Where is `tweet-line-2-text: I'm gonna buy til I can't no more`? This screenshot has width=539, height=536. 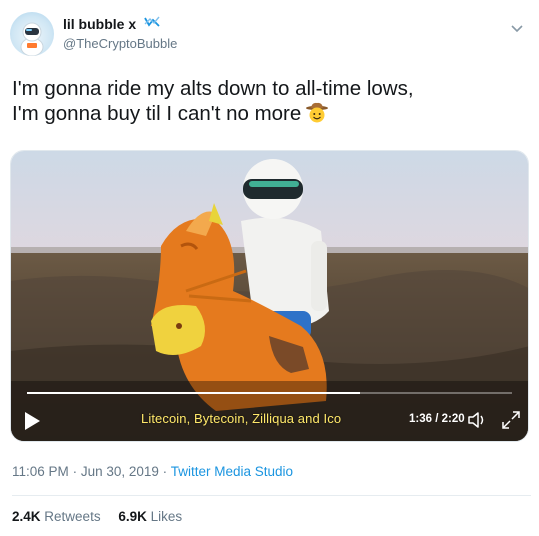 tweet-line-2-text: I'm gonna buy til I can't no more is located at coordinates (157, 113).